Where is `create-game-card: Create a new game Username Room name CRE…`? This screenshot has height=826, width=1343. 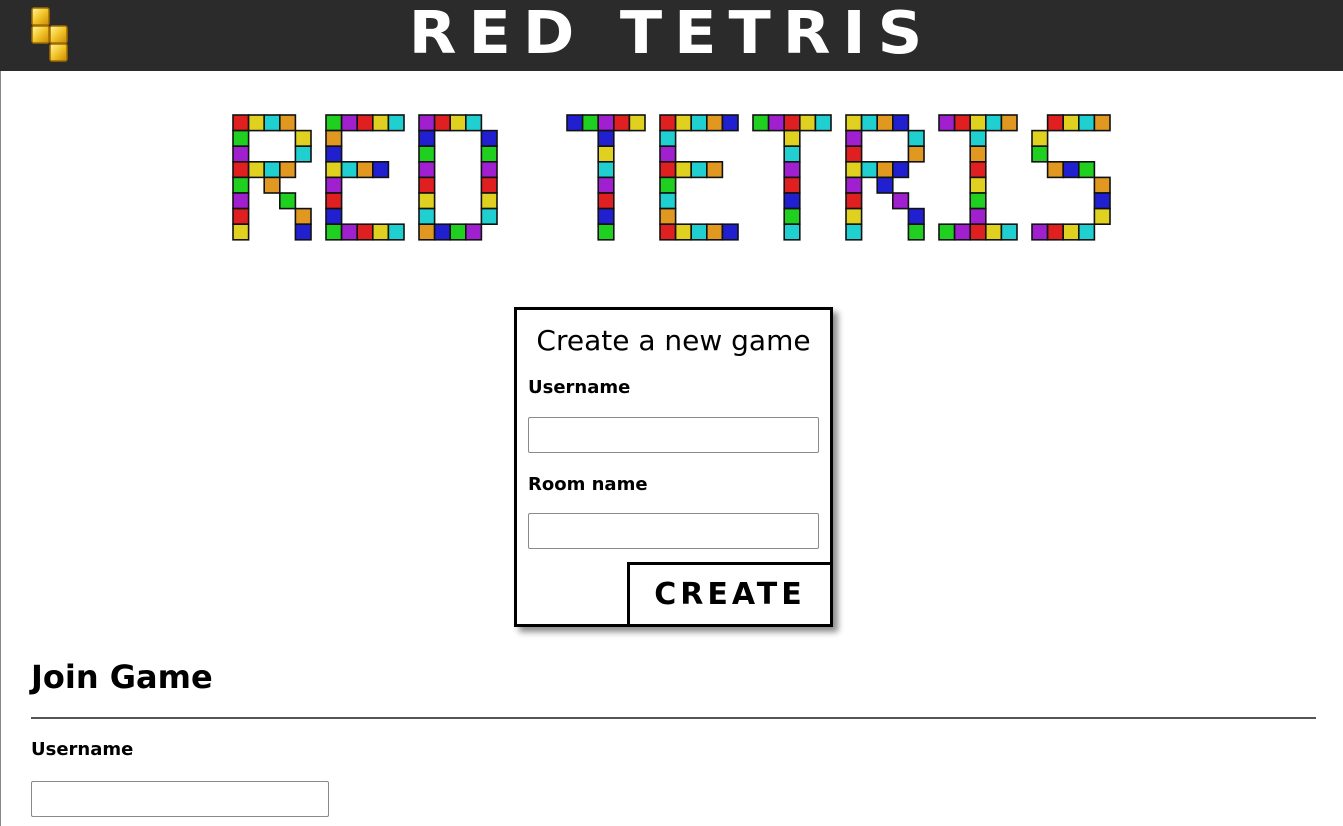
create-game-card: Create a new game Username Room name CRE… is located at coordinates (673, 467).